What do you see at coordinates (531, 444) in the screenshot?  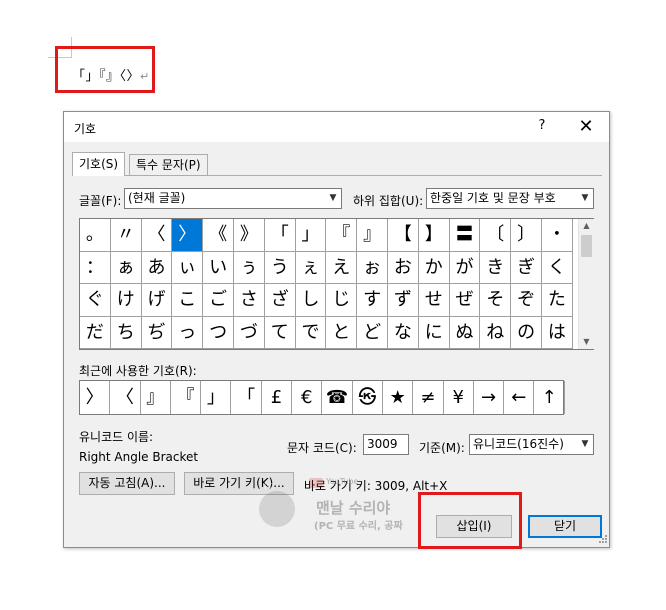 I see `basis-select: 유니코드(16진수) ▼` at bounding box center [531, 444].